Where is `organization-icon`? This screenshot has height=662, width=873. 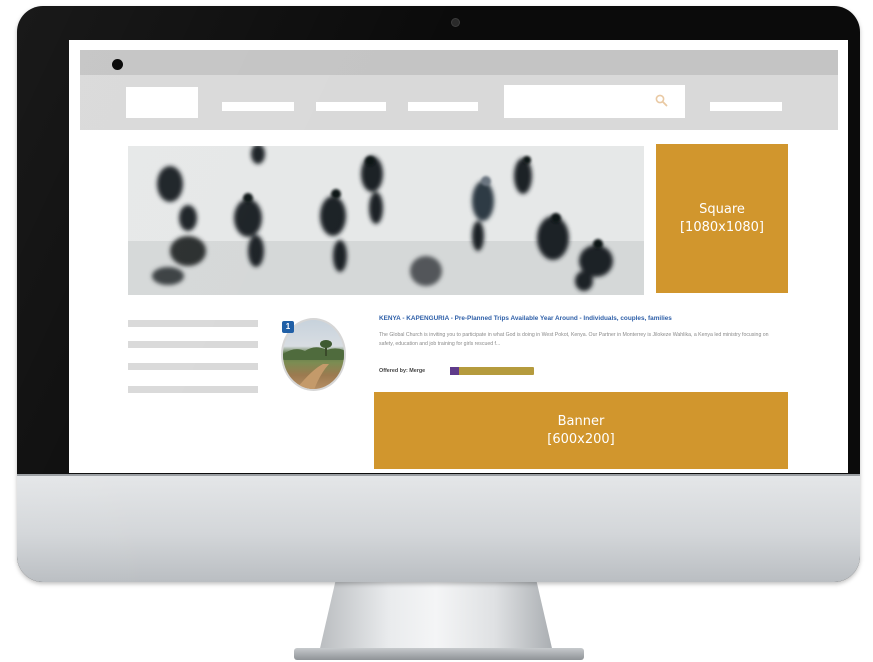 organization-icon is located at coordinates (454, 371).